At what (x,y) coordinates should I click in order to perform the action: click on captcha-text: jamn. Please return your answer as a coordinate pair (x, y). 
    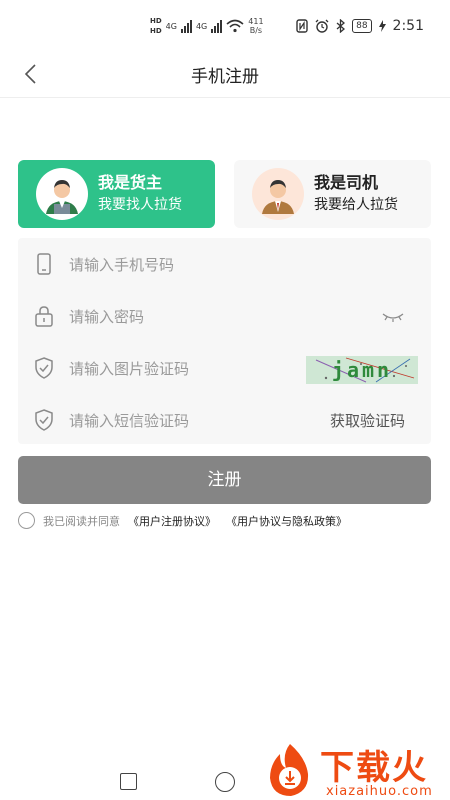
    Looking at the image, I should click on (362, 370).